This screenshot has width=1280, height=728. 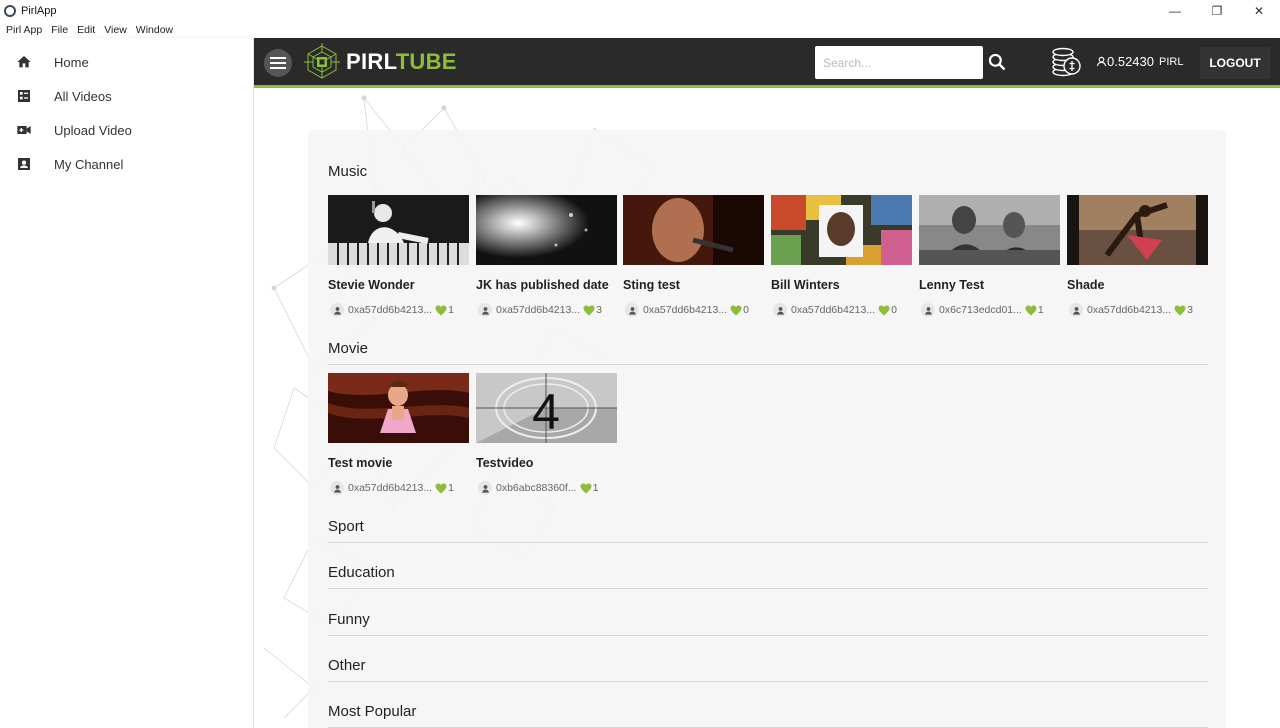 I want to click on section-title-music: Music, so click(x=347, y=171).